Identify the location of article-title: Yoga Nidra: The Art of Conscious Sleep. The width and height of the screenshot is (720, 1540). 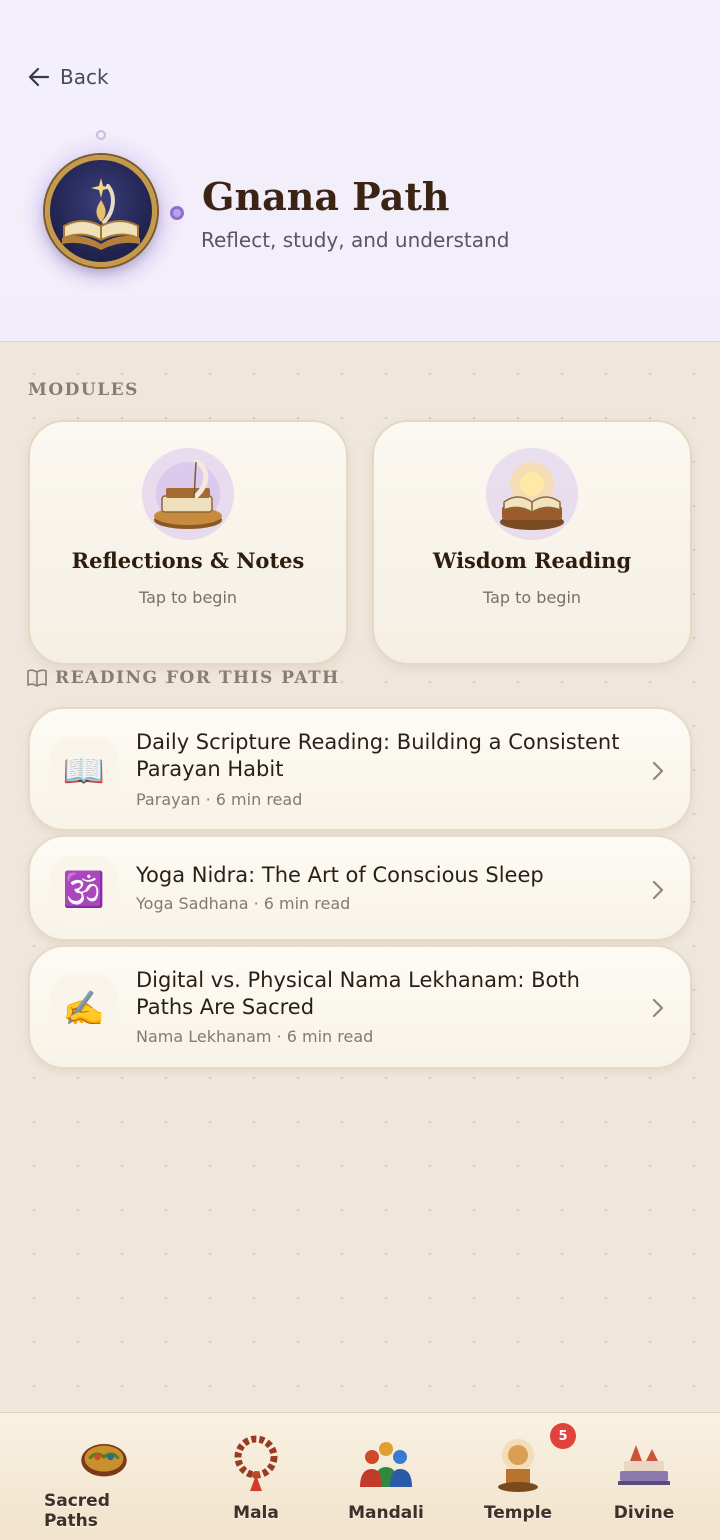
(340, 875).